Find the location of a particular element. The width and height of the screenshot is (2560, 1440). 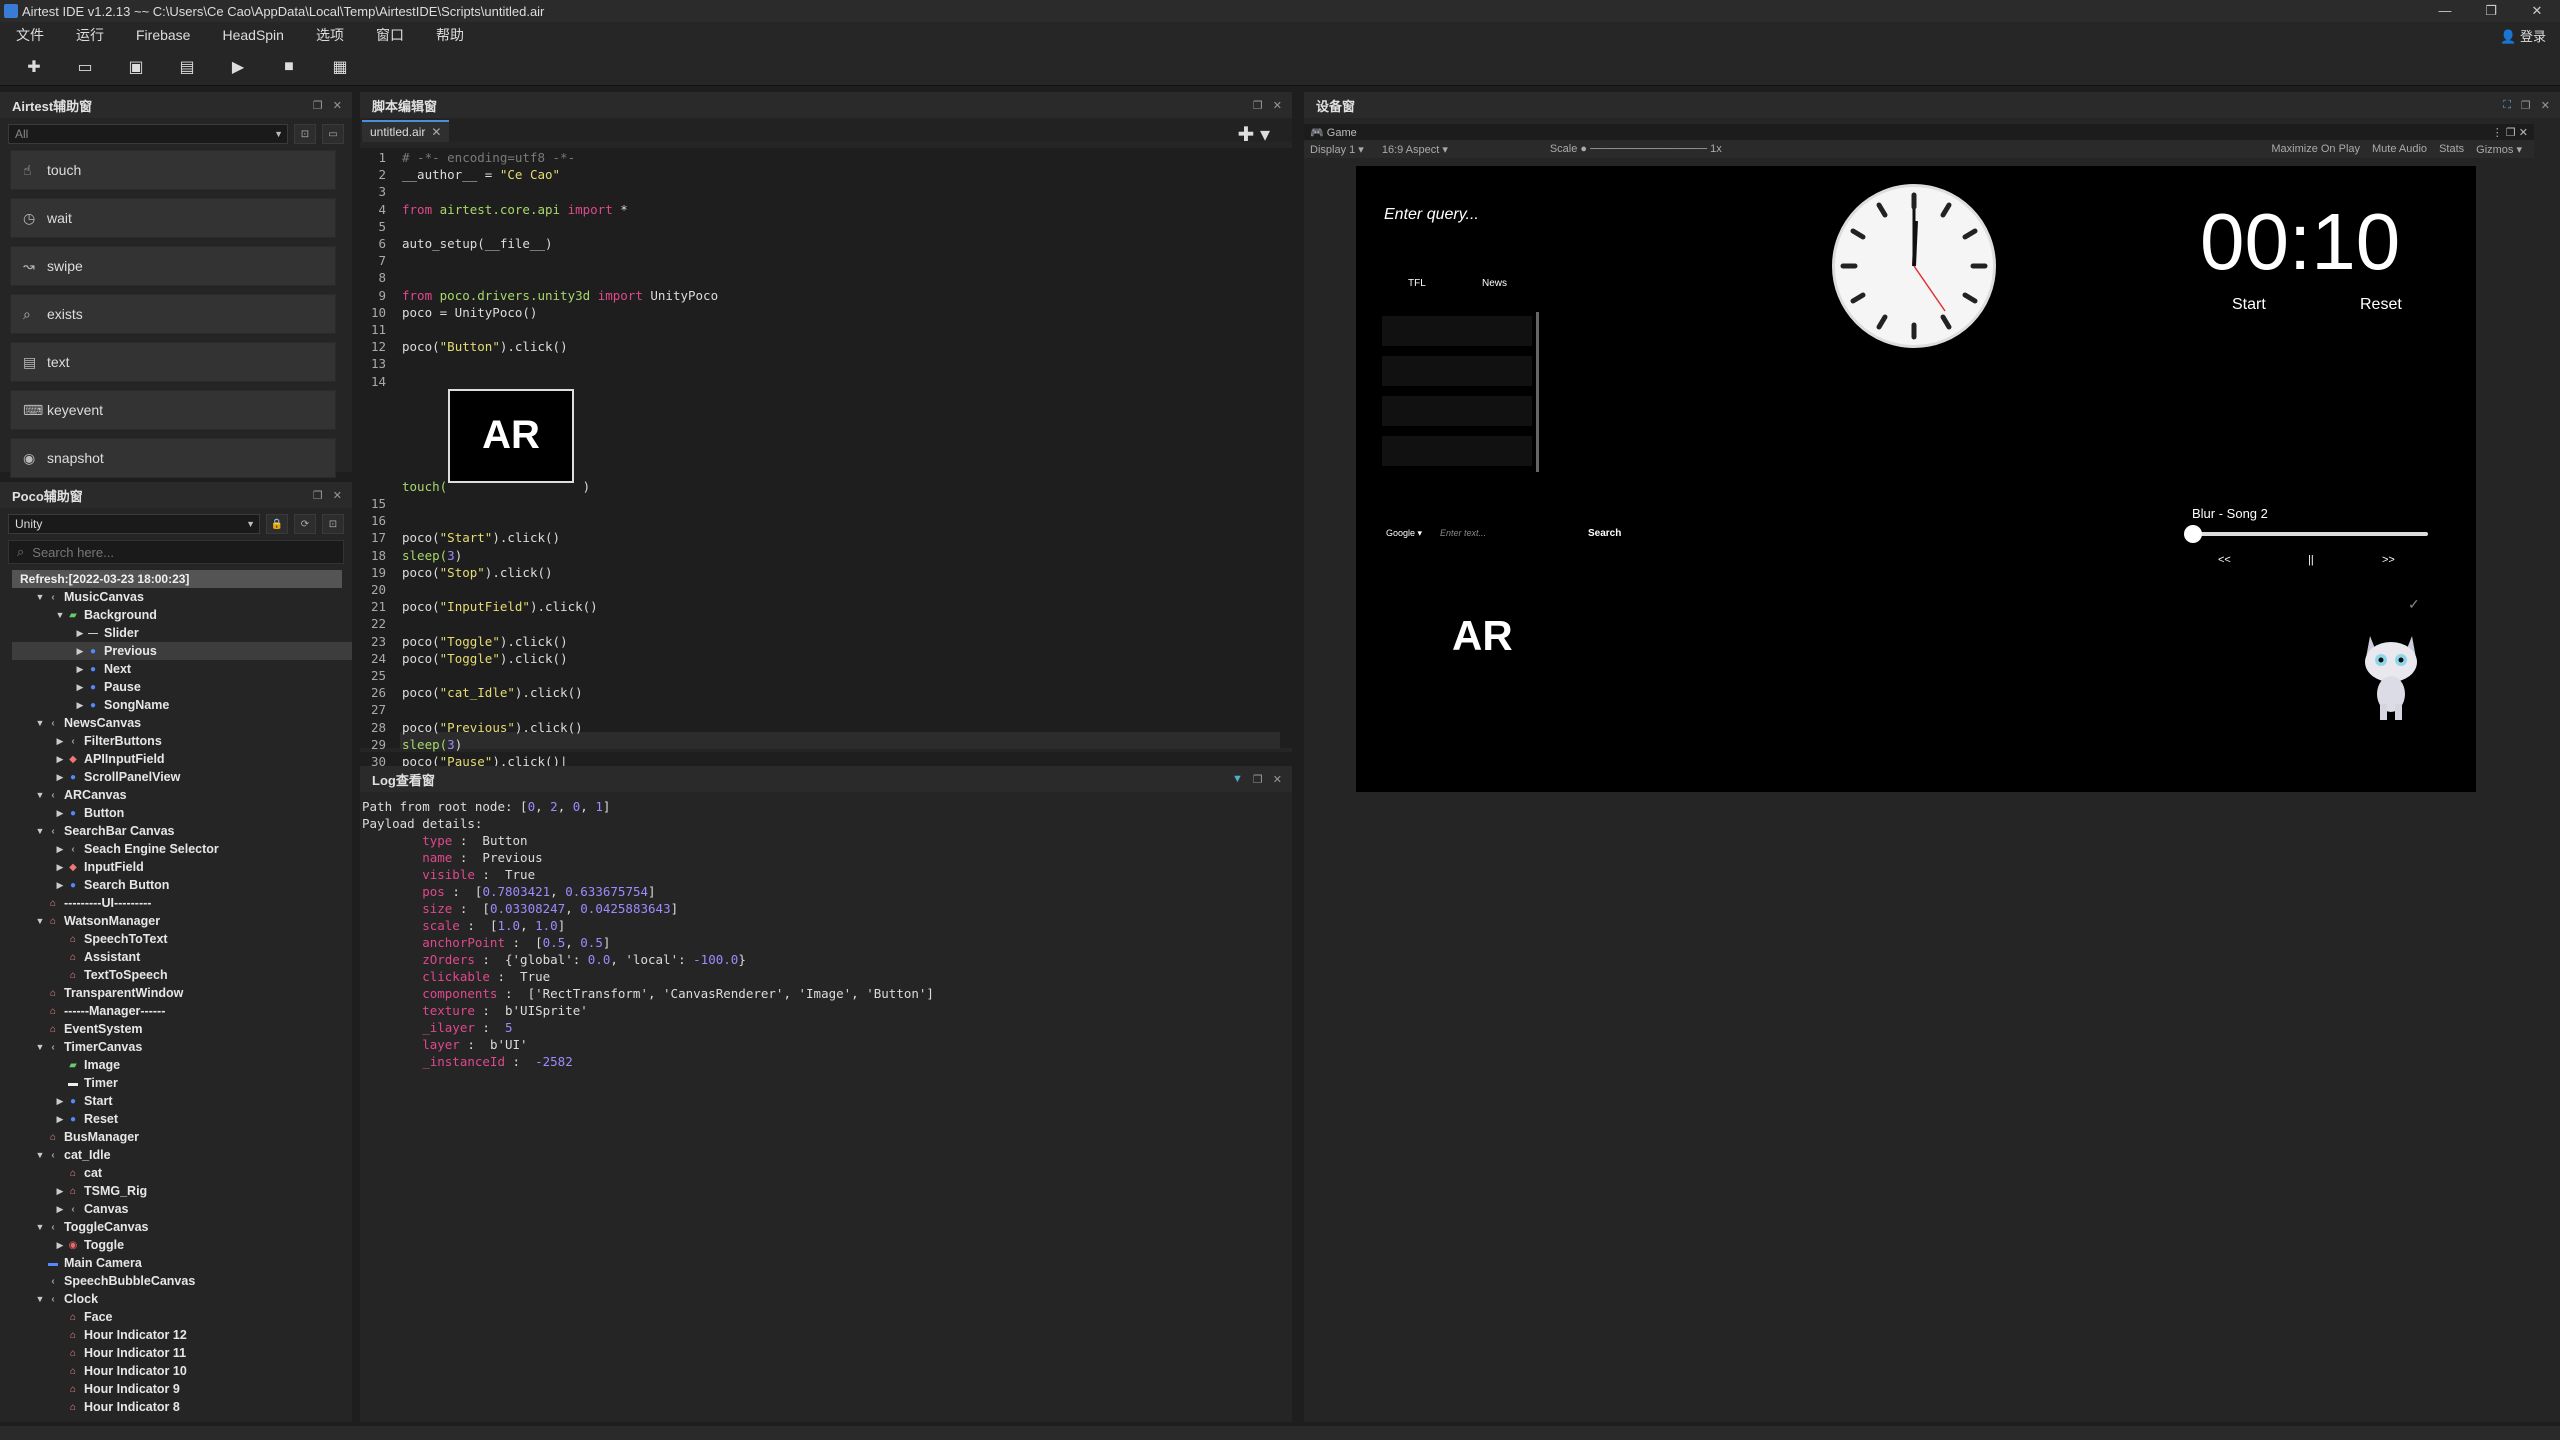

tree-node: ⌂ Hour Indicator 8 is located at coordinates (182, 1407).